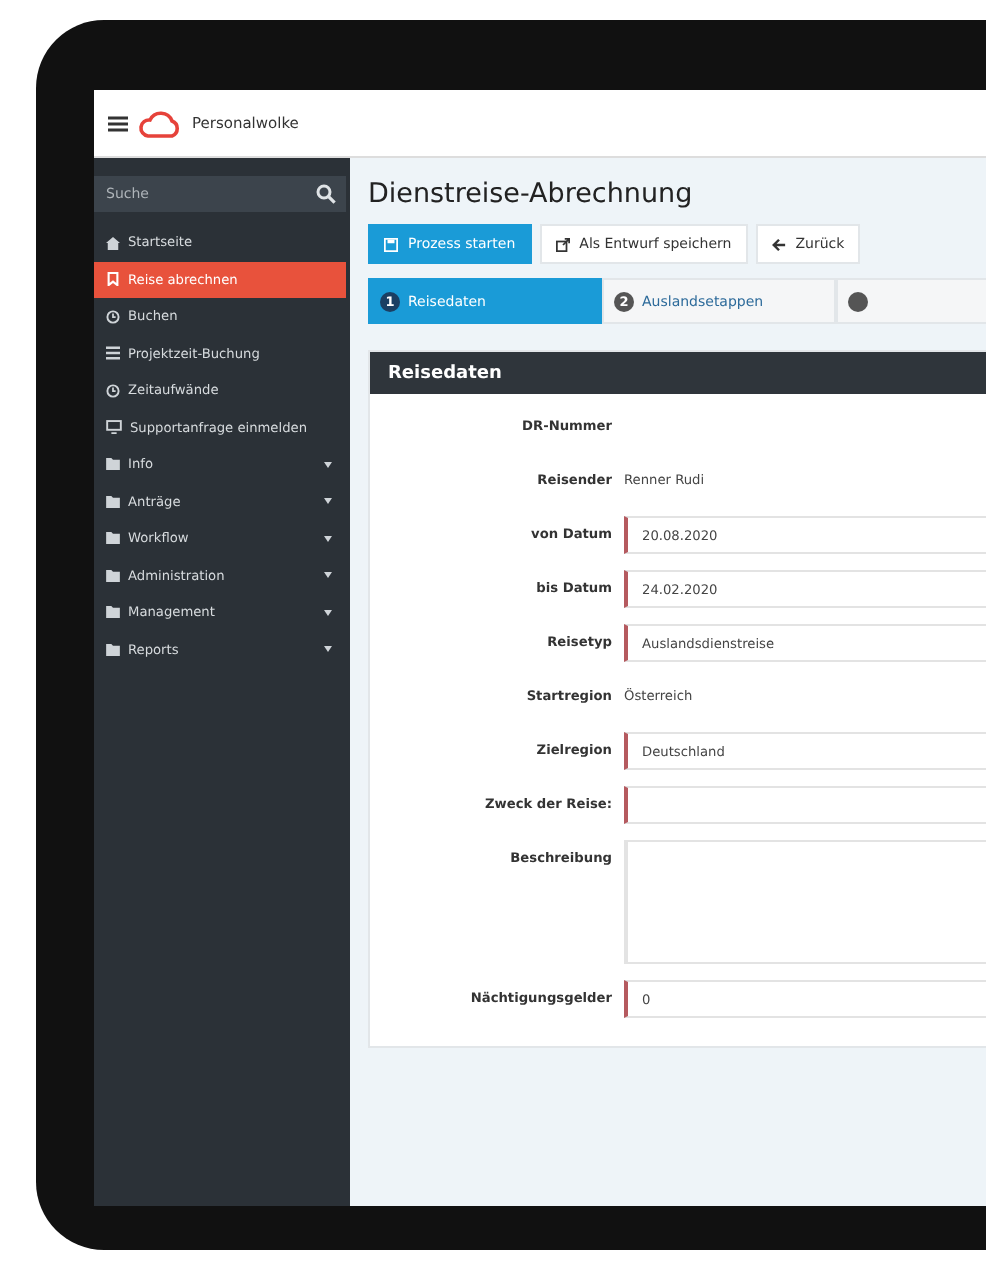 The height and width of the screenshot is (1270, 986). I want to click on cloud-logo-icon, so click(160, 123).